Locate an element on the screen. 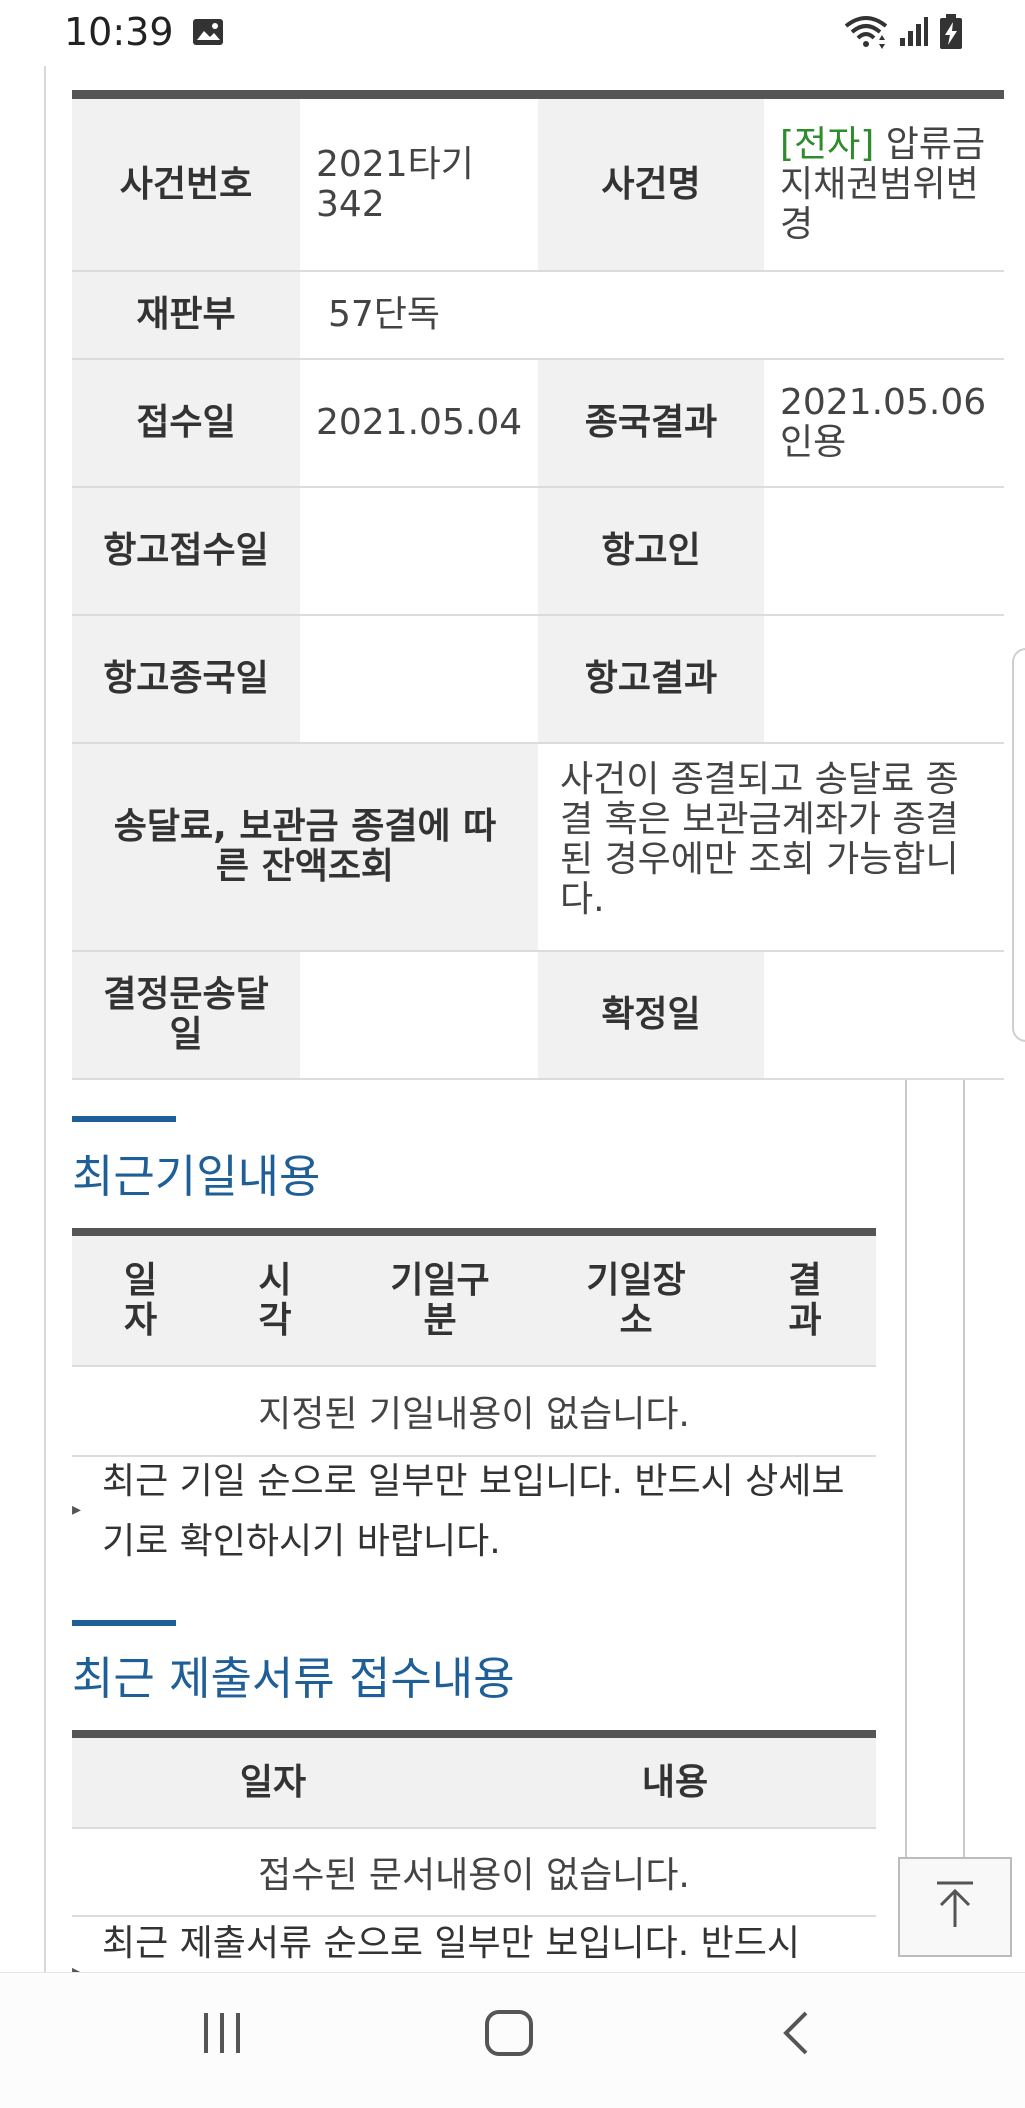 This screenshot has height=2108, width=1025. table-row: 사건번호 2021타기342 사건명 [전자] 압류금지채권범위변경 is located at coordinates (538, 185).